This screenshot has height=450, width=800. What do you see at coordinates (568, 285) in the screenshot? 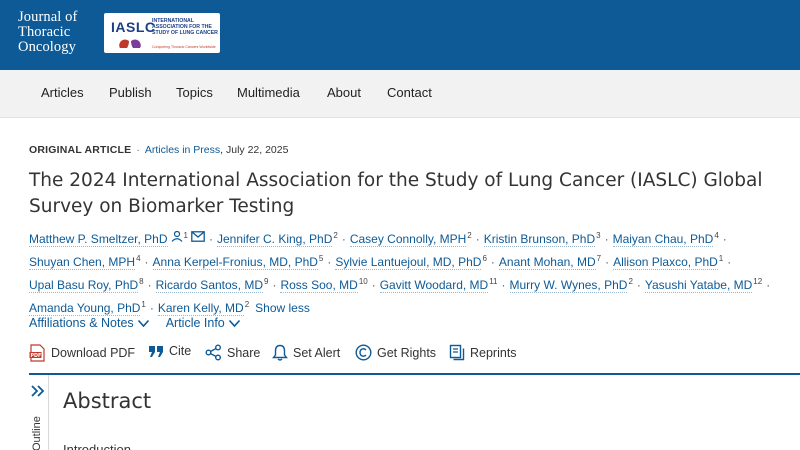
I see `author-link: Murry W. Wynes, PhD` at bounding box center [568, 285].